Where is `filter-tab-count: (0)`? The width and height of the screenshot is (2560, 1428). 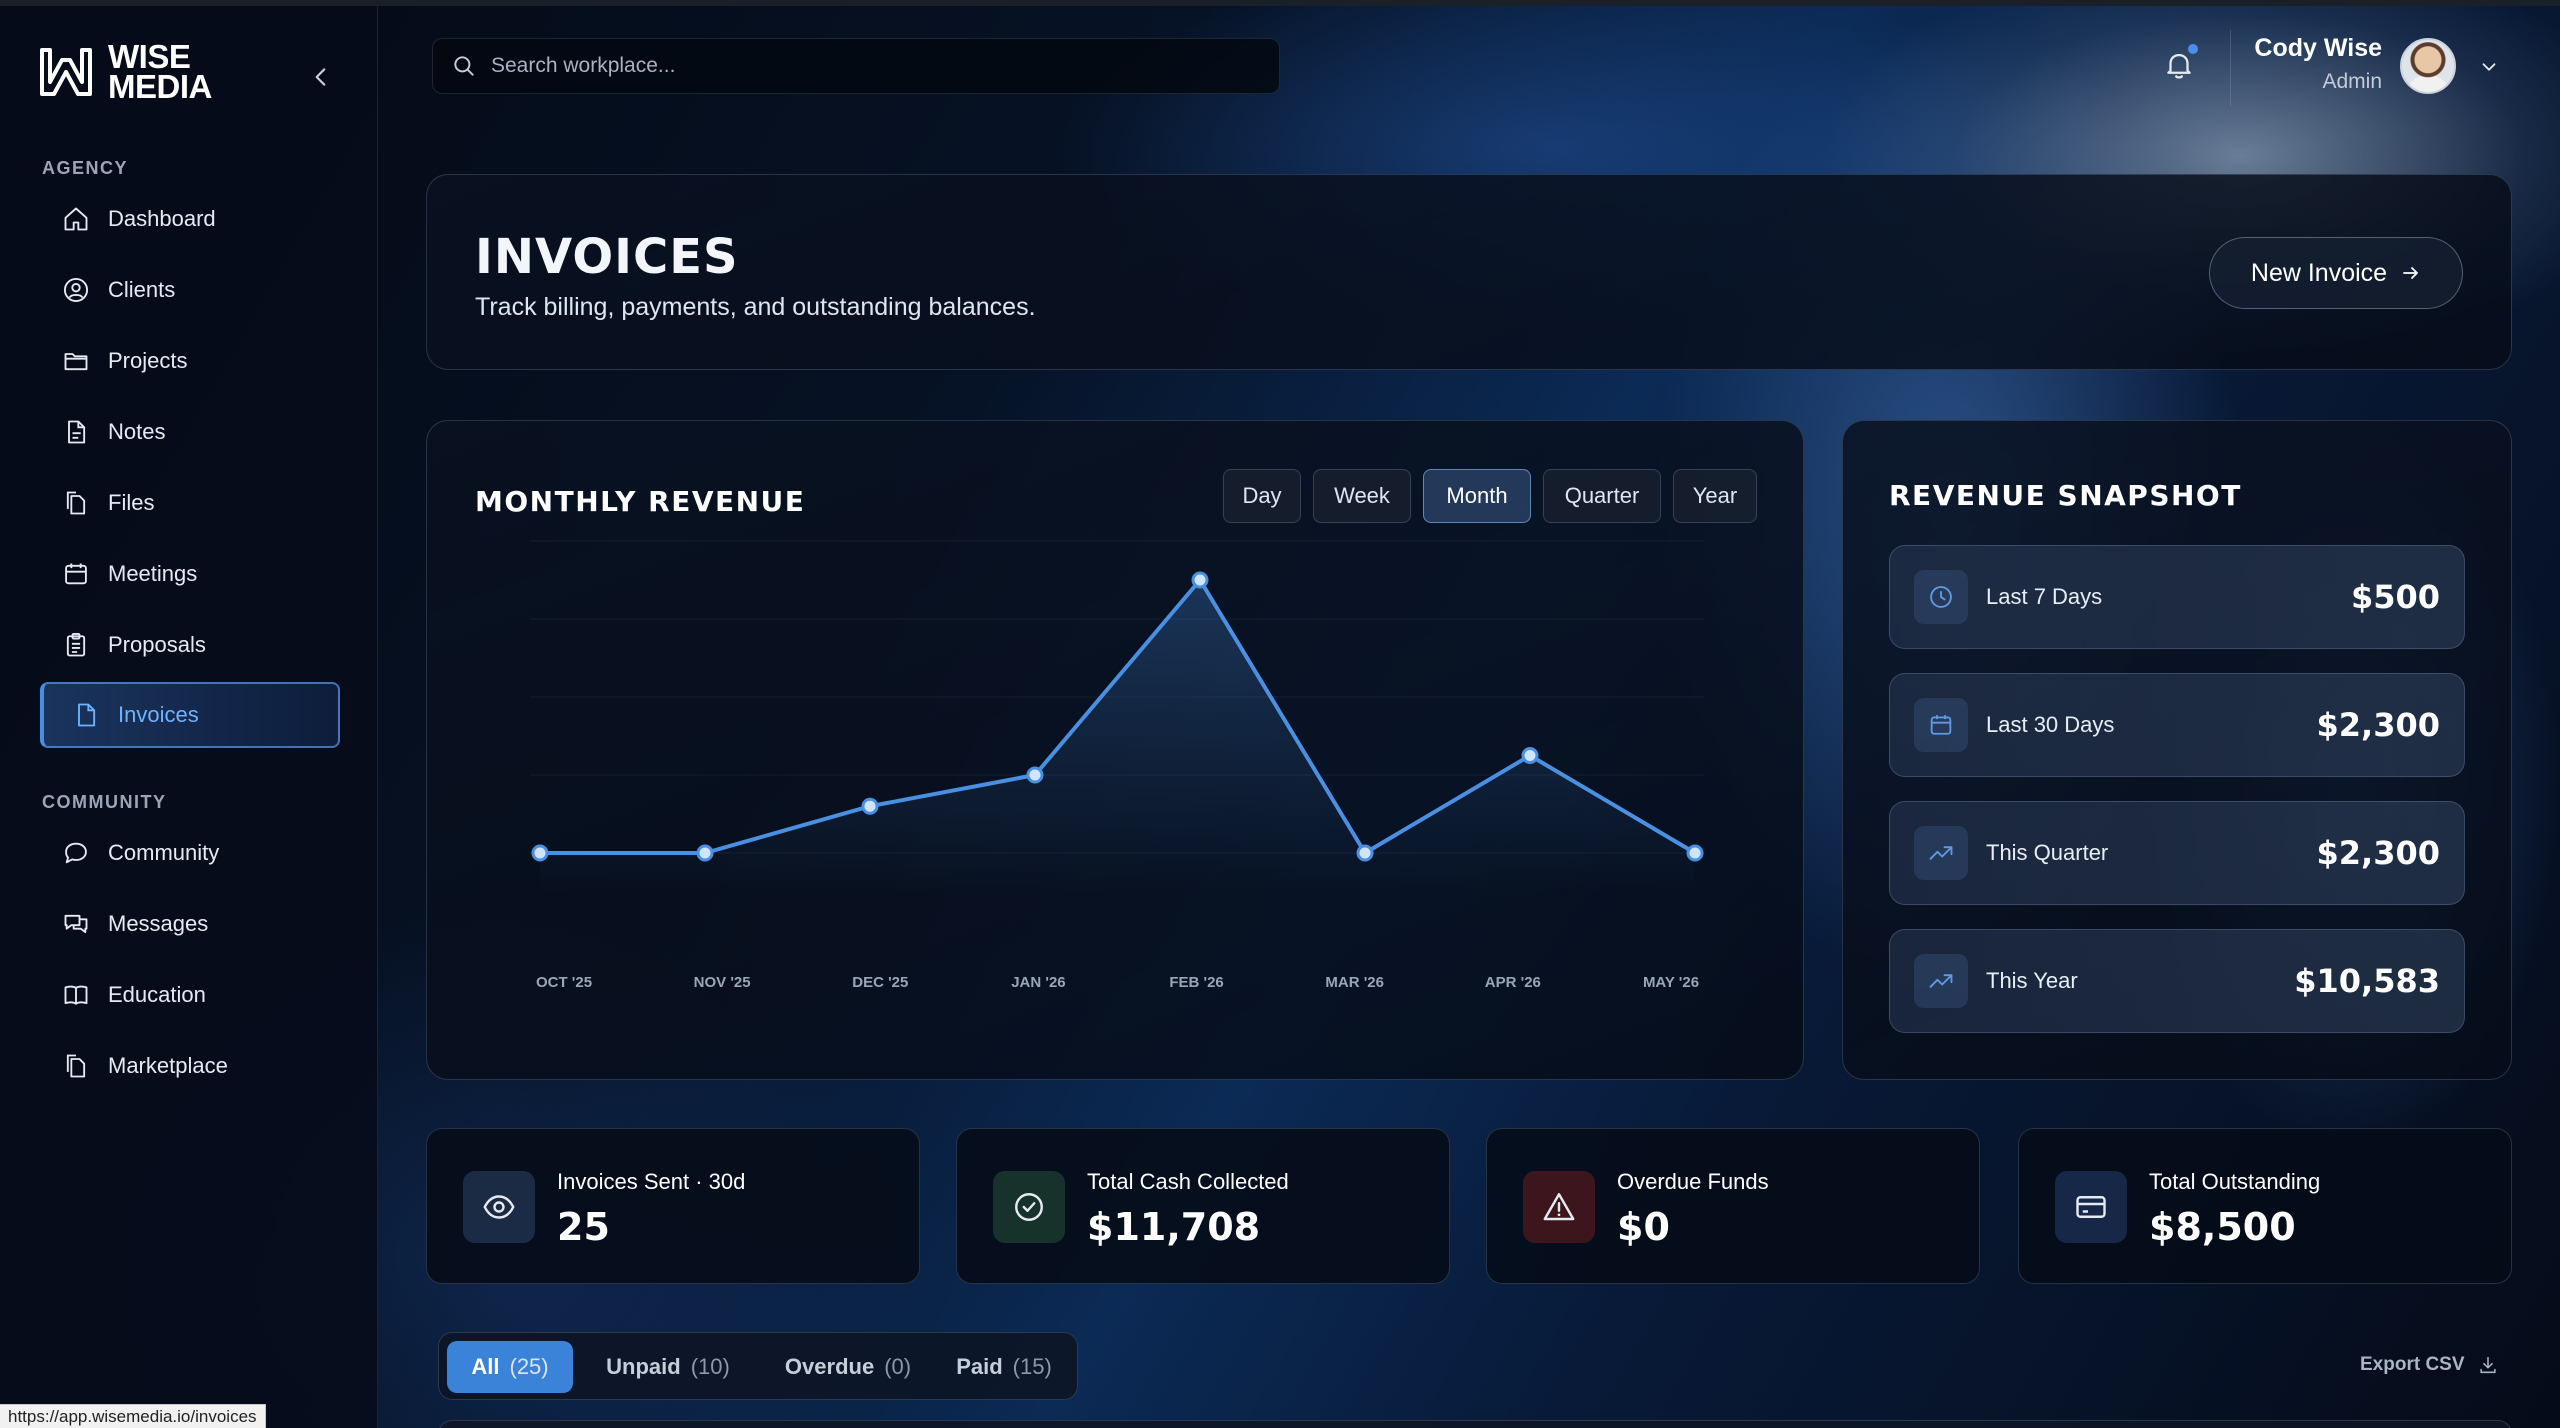 filter-tab-count: (0) is located at coordinates (898, 1366).